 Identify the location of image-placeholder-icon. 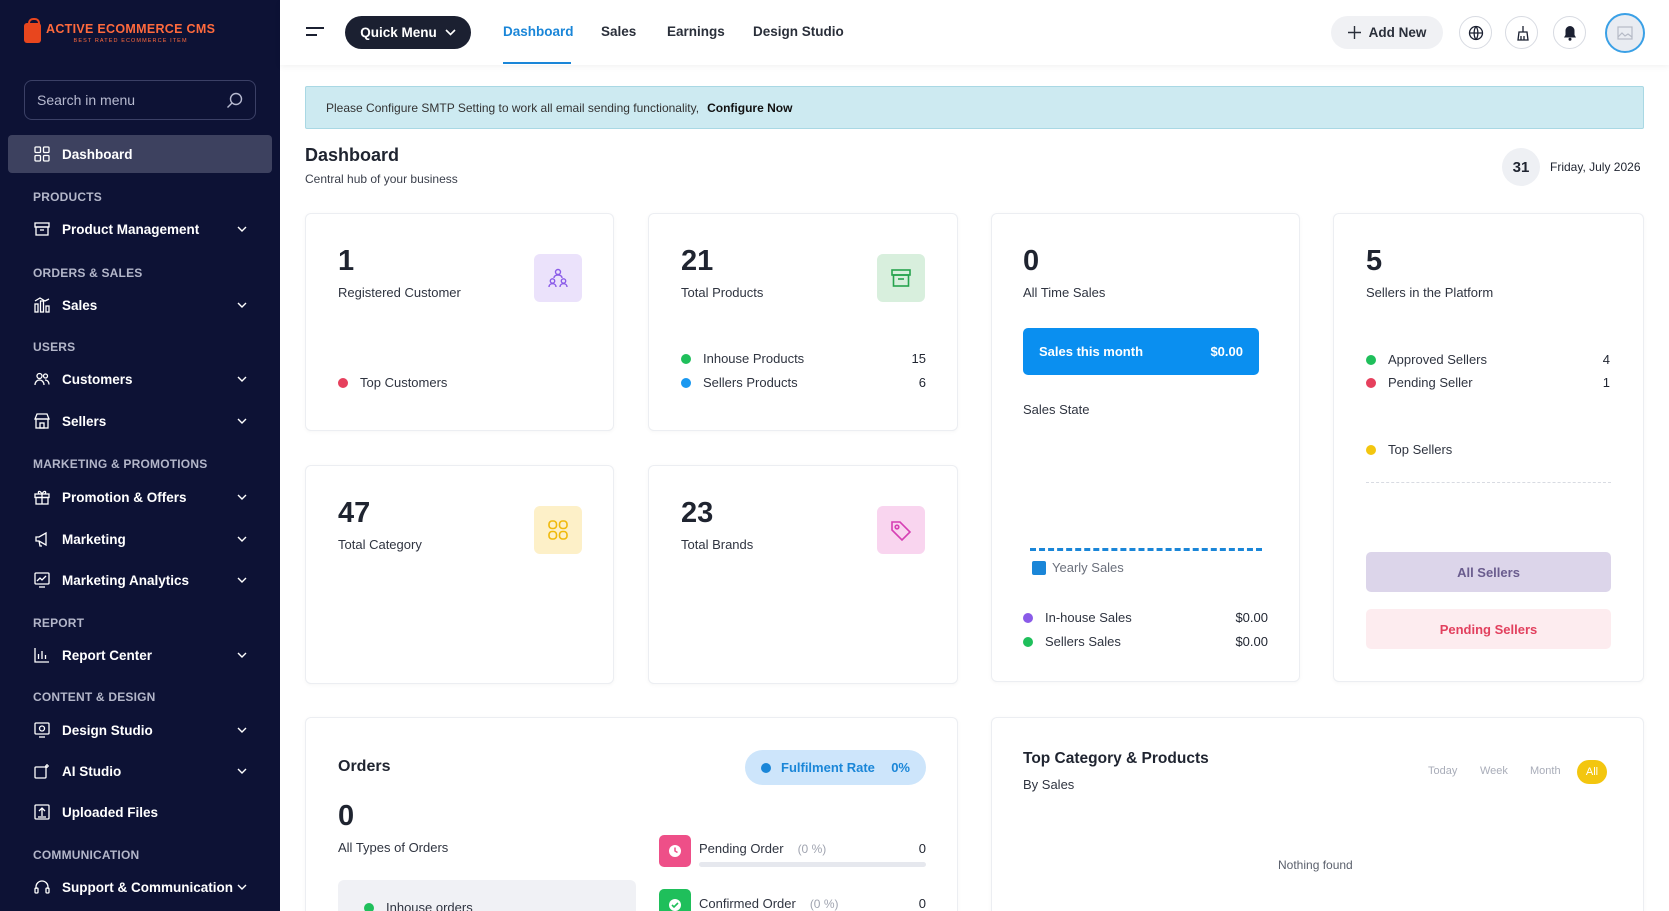
(1625, 33).